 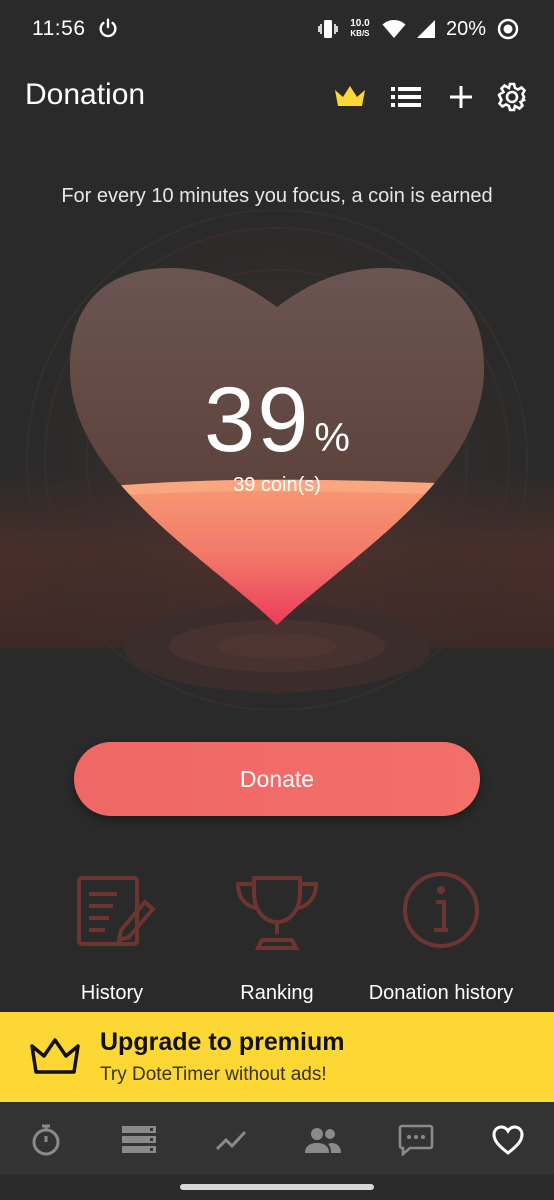 I want to click on gear-icon, so click(x=512, y=97).